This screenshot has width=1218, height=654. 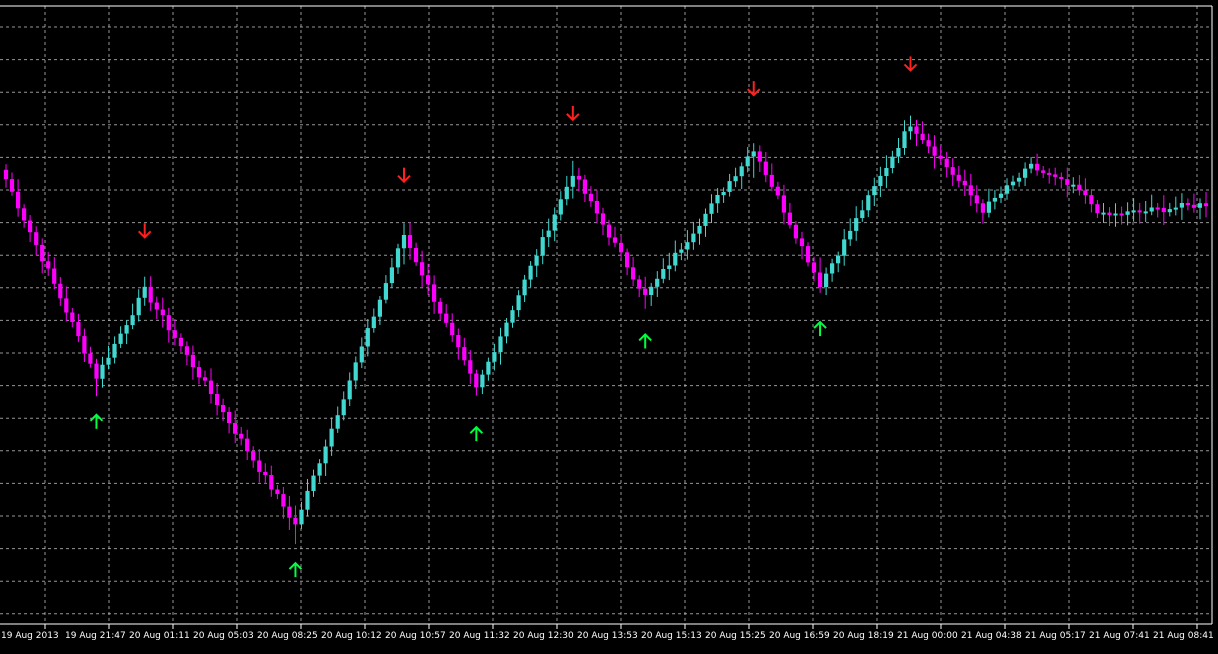 What do you see at coordinates (927, 636) in the screenshot?
I see `x-tick-label: 21 Aug 00:00` at bounding box center [927, 636].